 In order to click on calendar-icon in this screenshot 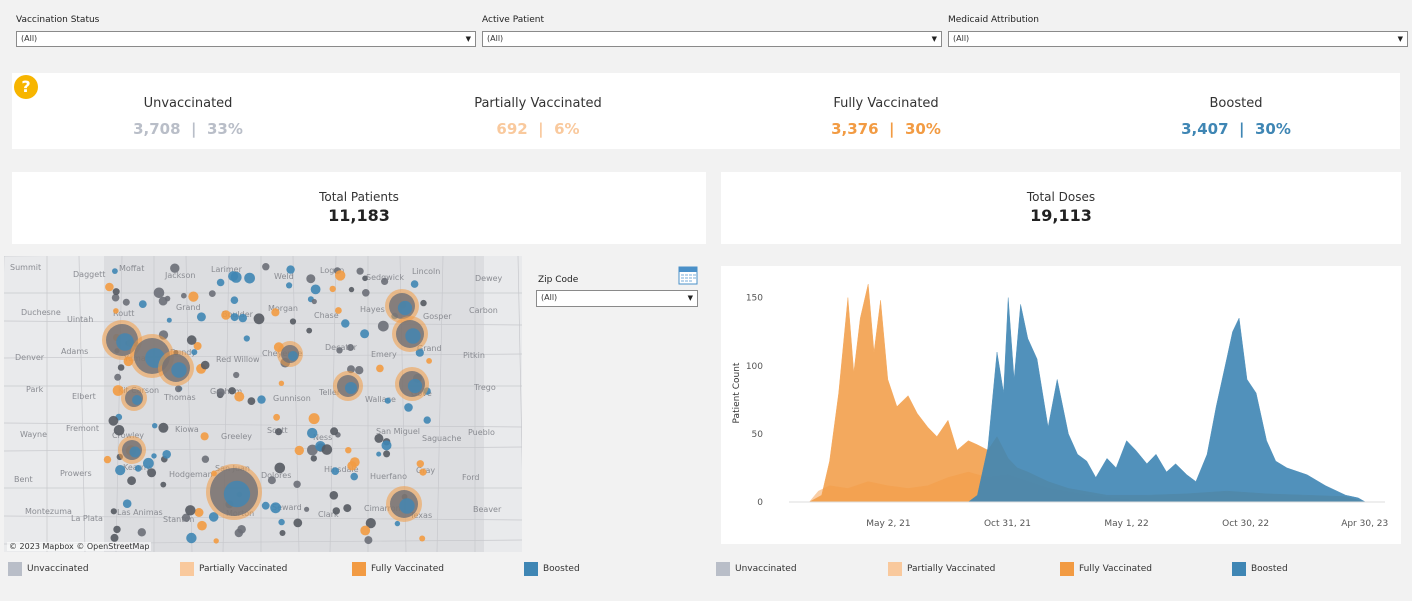, I will do `click(688, 275)`.